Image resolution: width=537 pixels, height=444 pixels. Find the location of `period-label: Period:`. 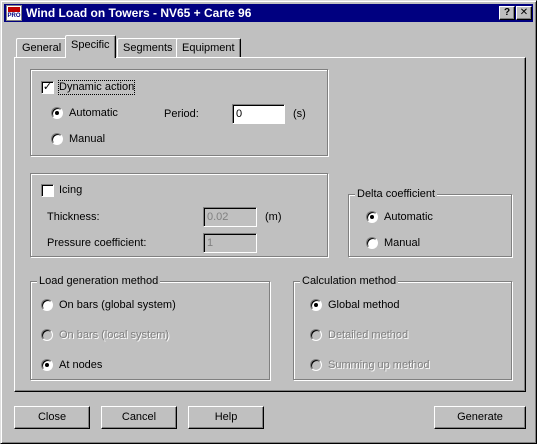

period-label: Period: is located at coordinates (181, 114).